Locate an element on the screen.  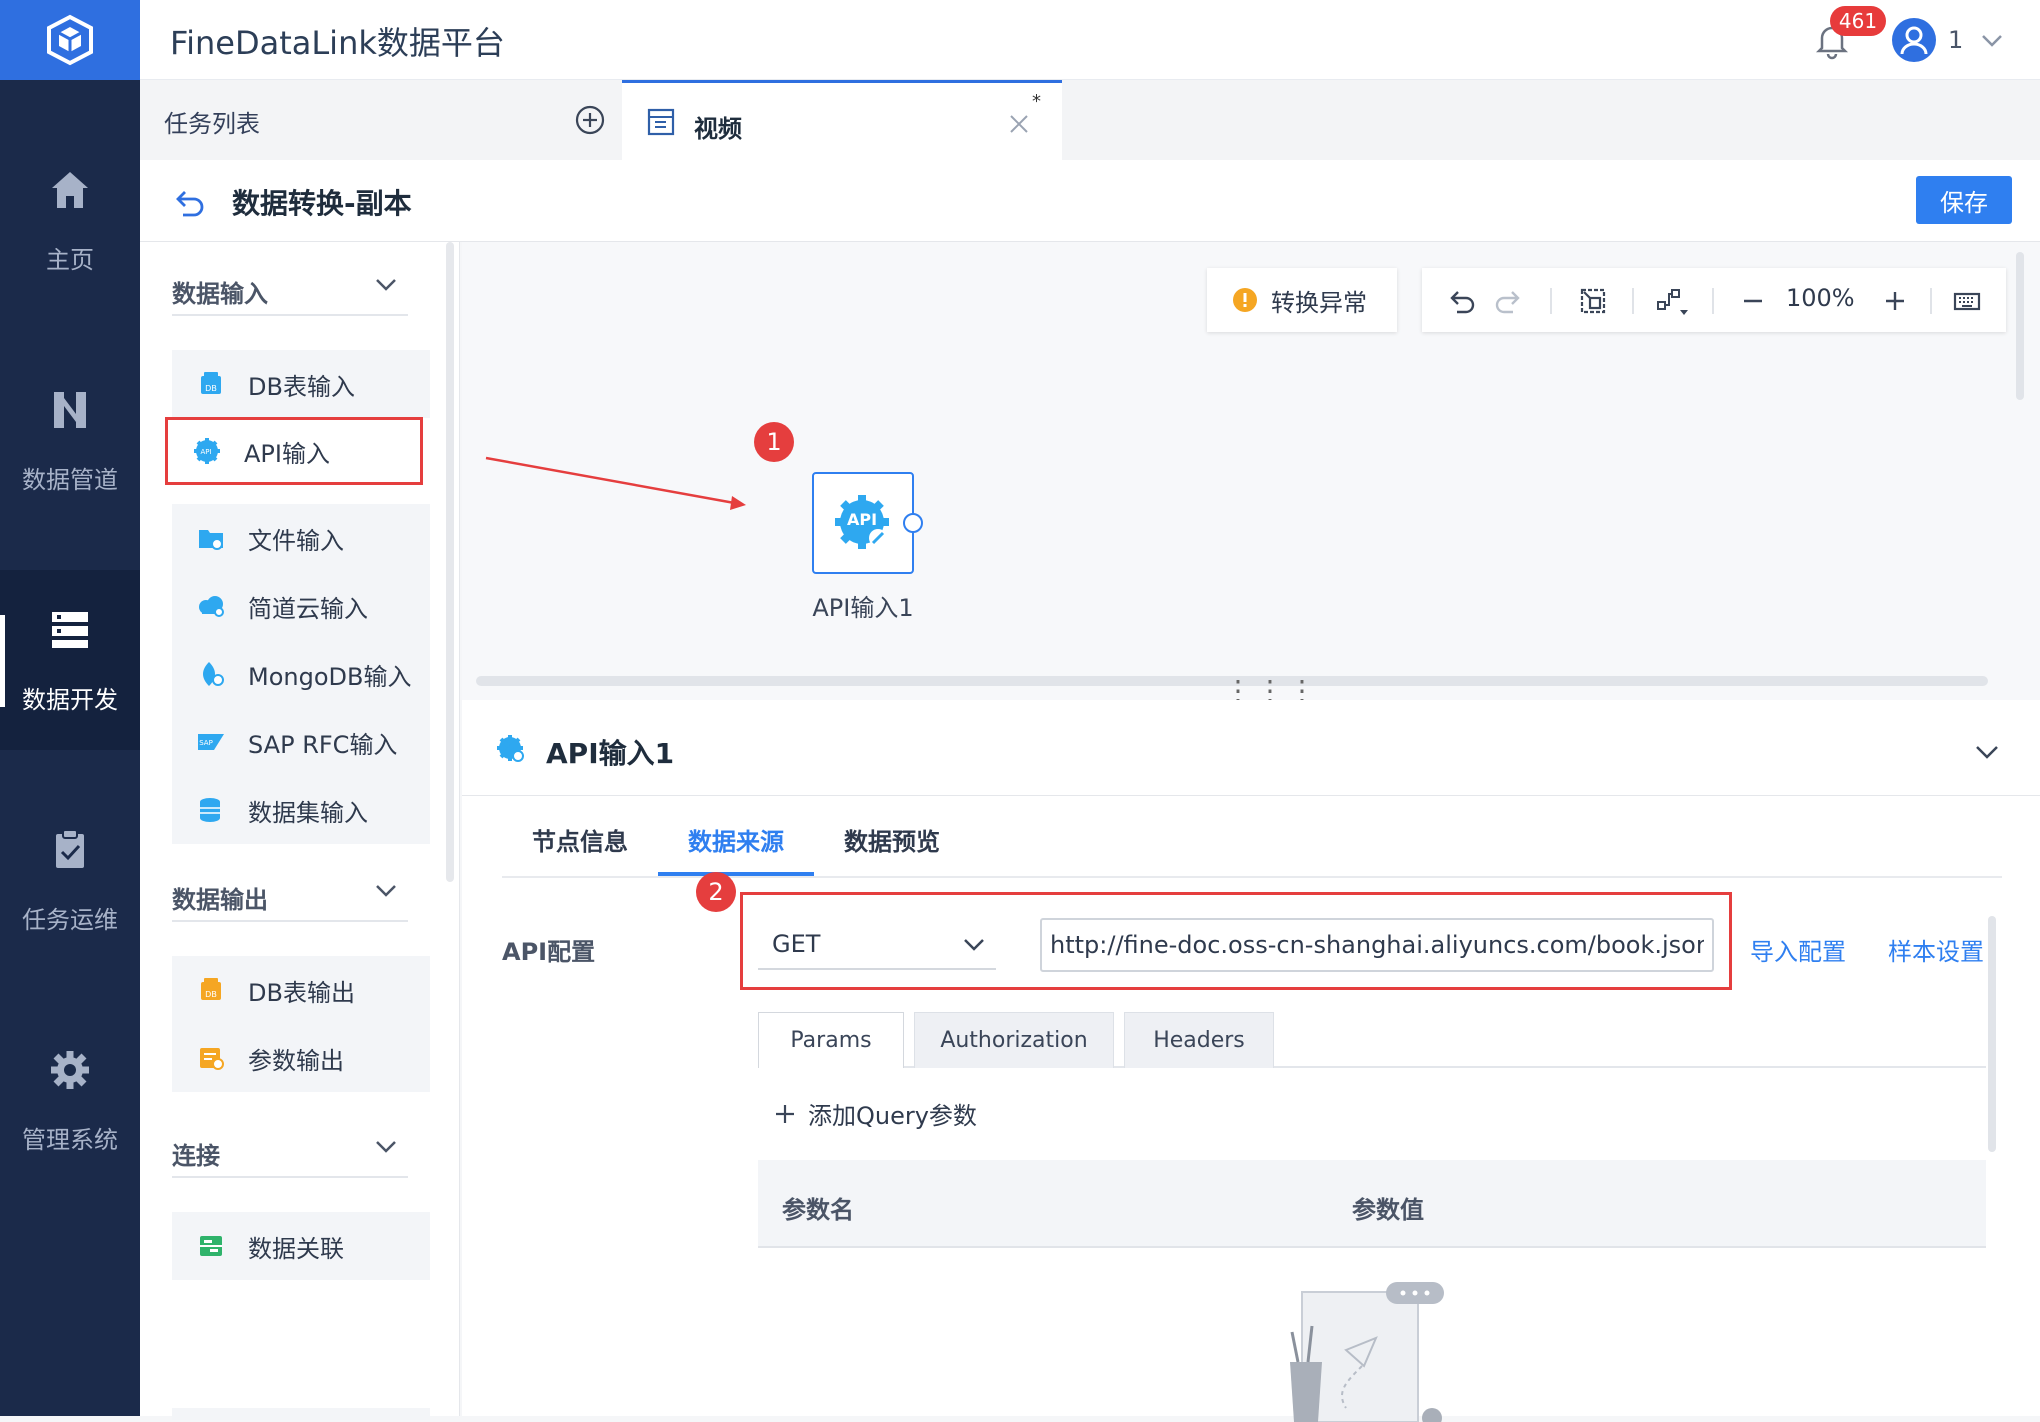
nav-home: 主页 is located at coordinates (70, 220).